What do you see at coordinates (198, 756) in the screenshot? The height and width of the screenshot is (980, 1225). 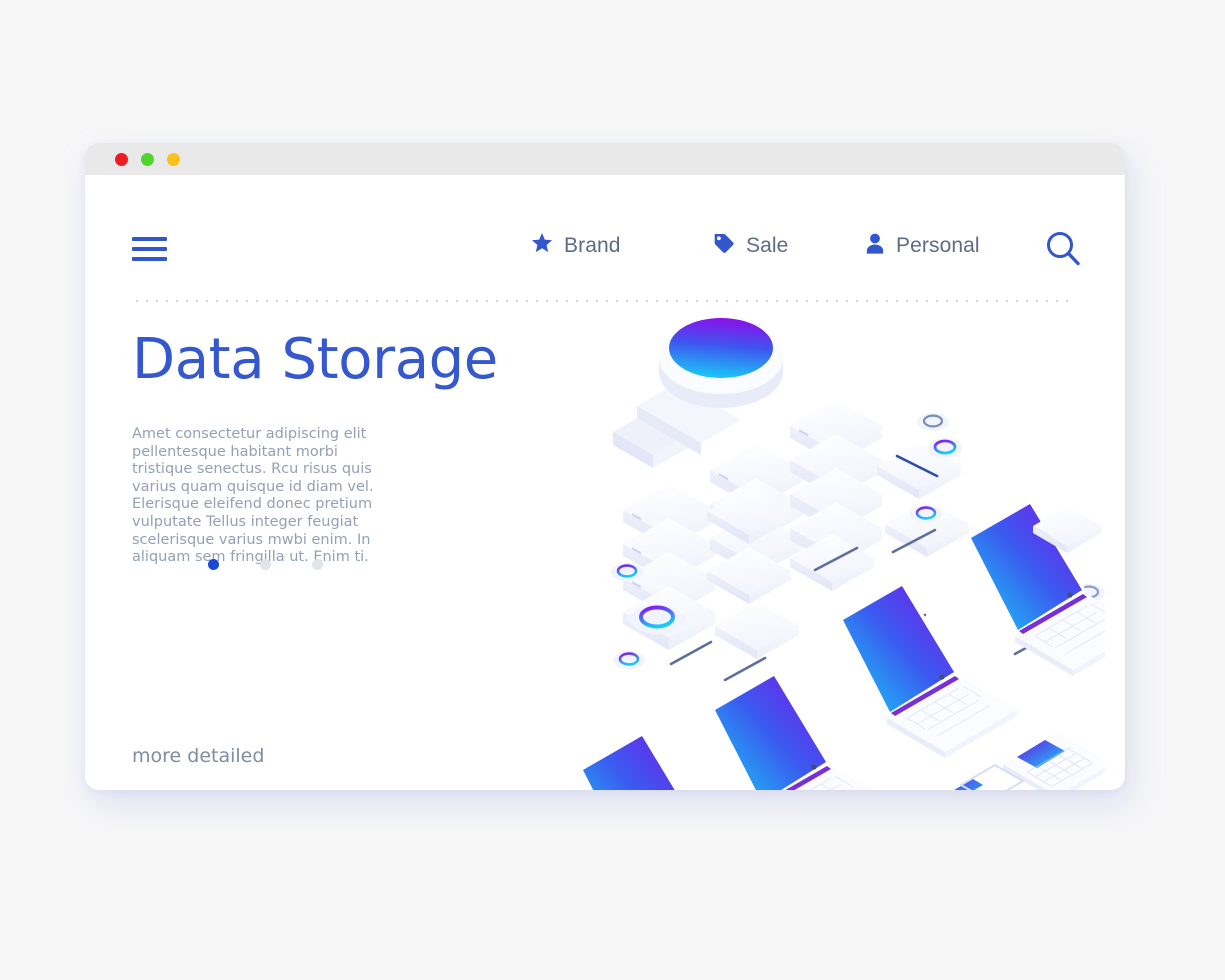 I see `more-detailed-link: more detailed` at bounding box center [198, 756].